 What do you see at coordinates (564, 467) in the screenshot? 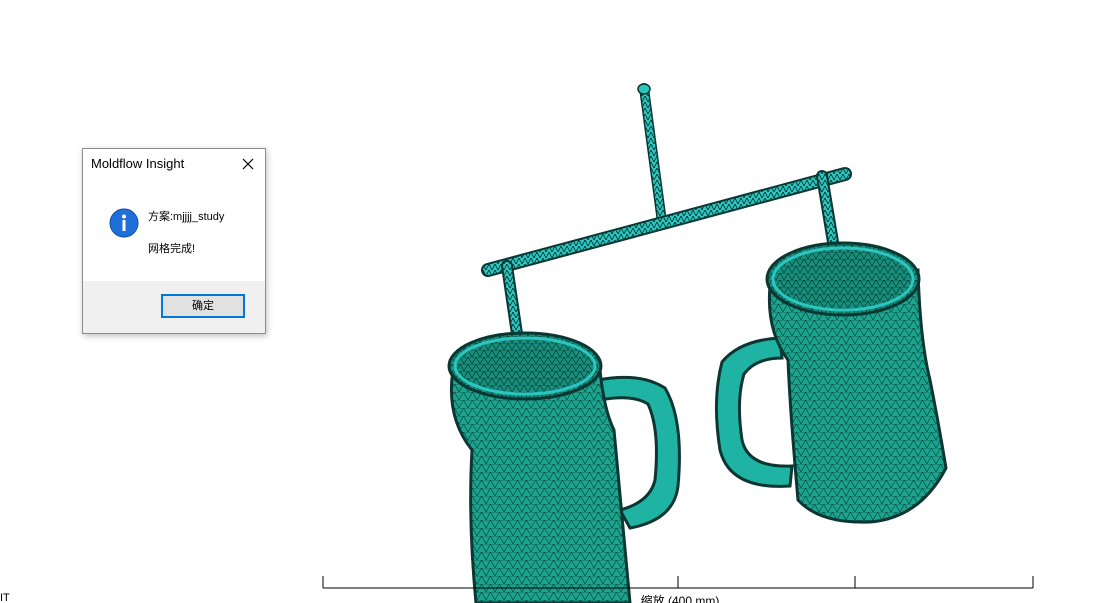
I see `mug-left` at bounding box center [564, 467].